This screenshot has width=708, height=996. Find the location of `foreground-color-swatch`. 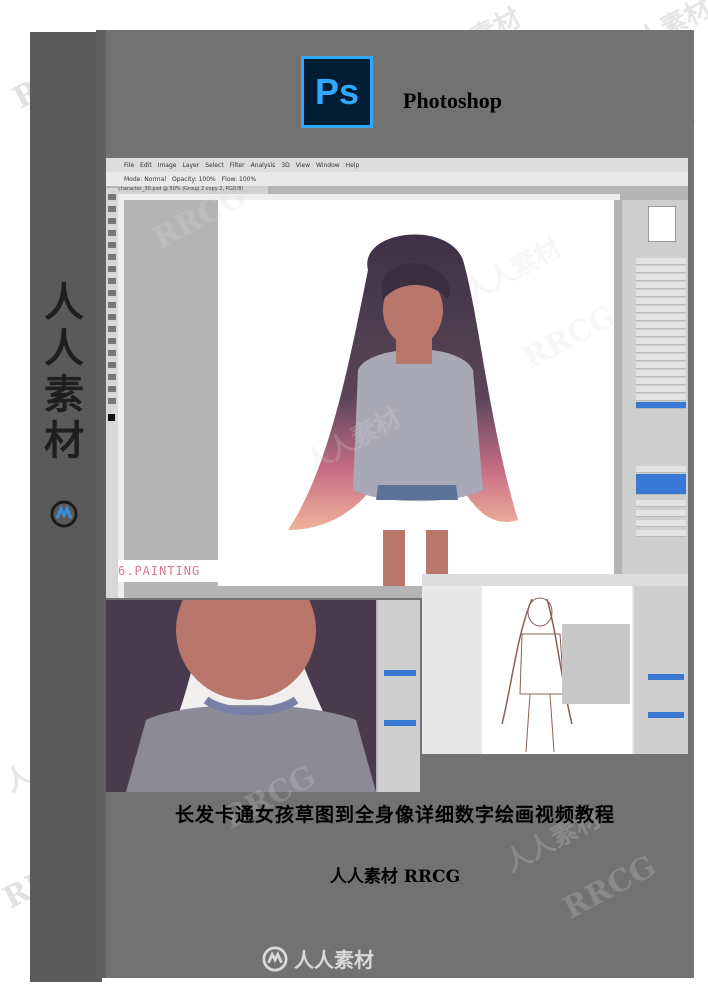

foreground-color-swatch is located at coordinates (111, 417).